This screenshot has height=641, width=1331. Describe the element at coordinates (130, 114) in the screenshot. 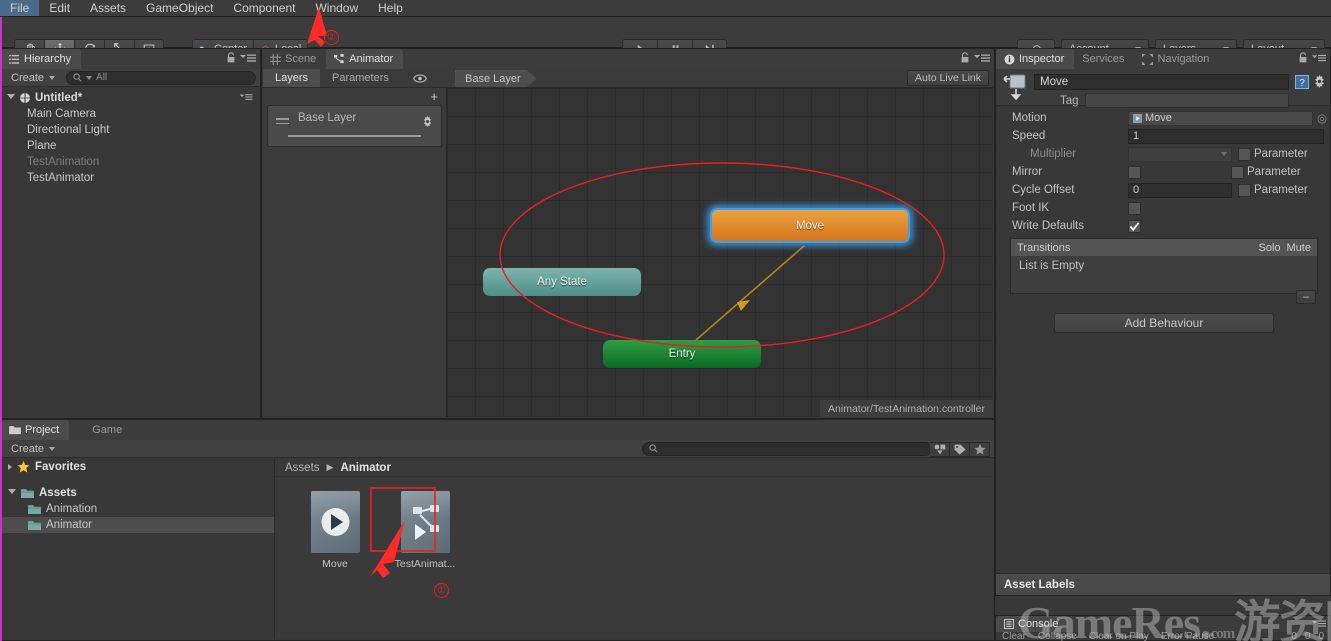

I see `hierarchy-item-main-camera: Main Camera` at that location.